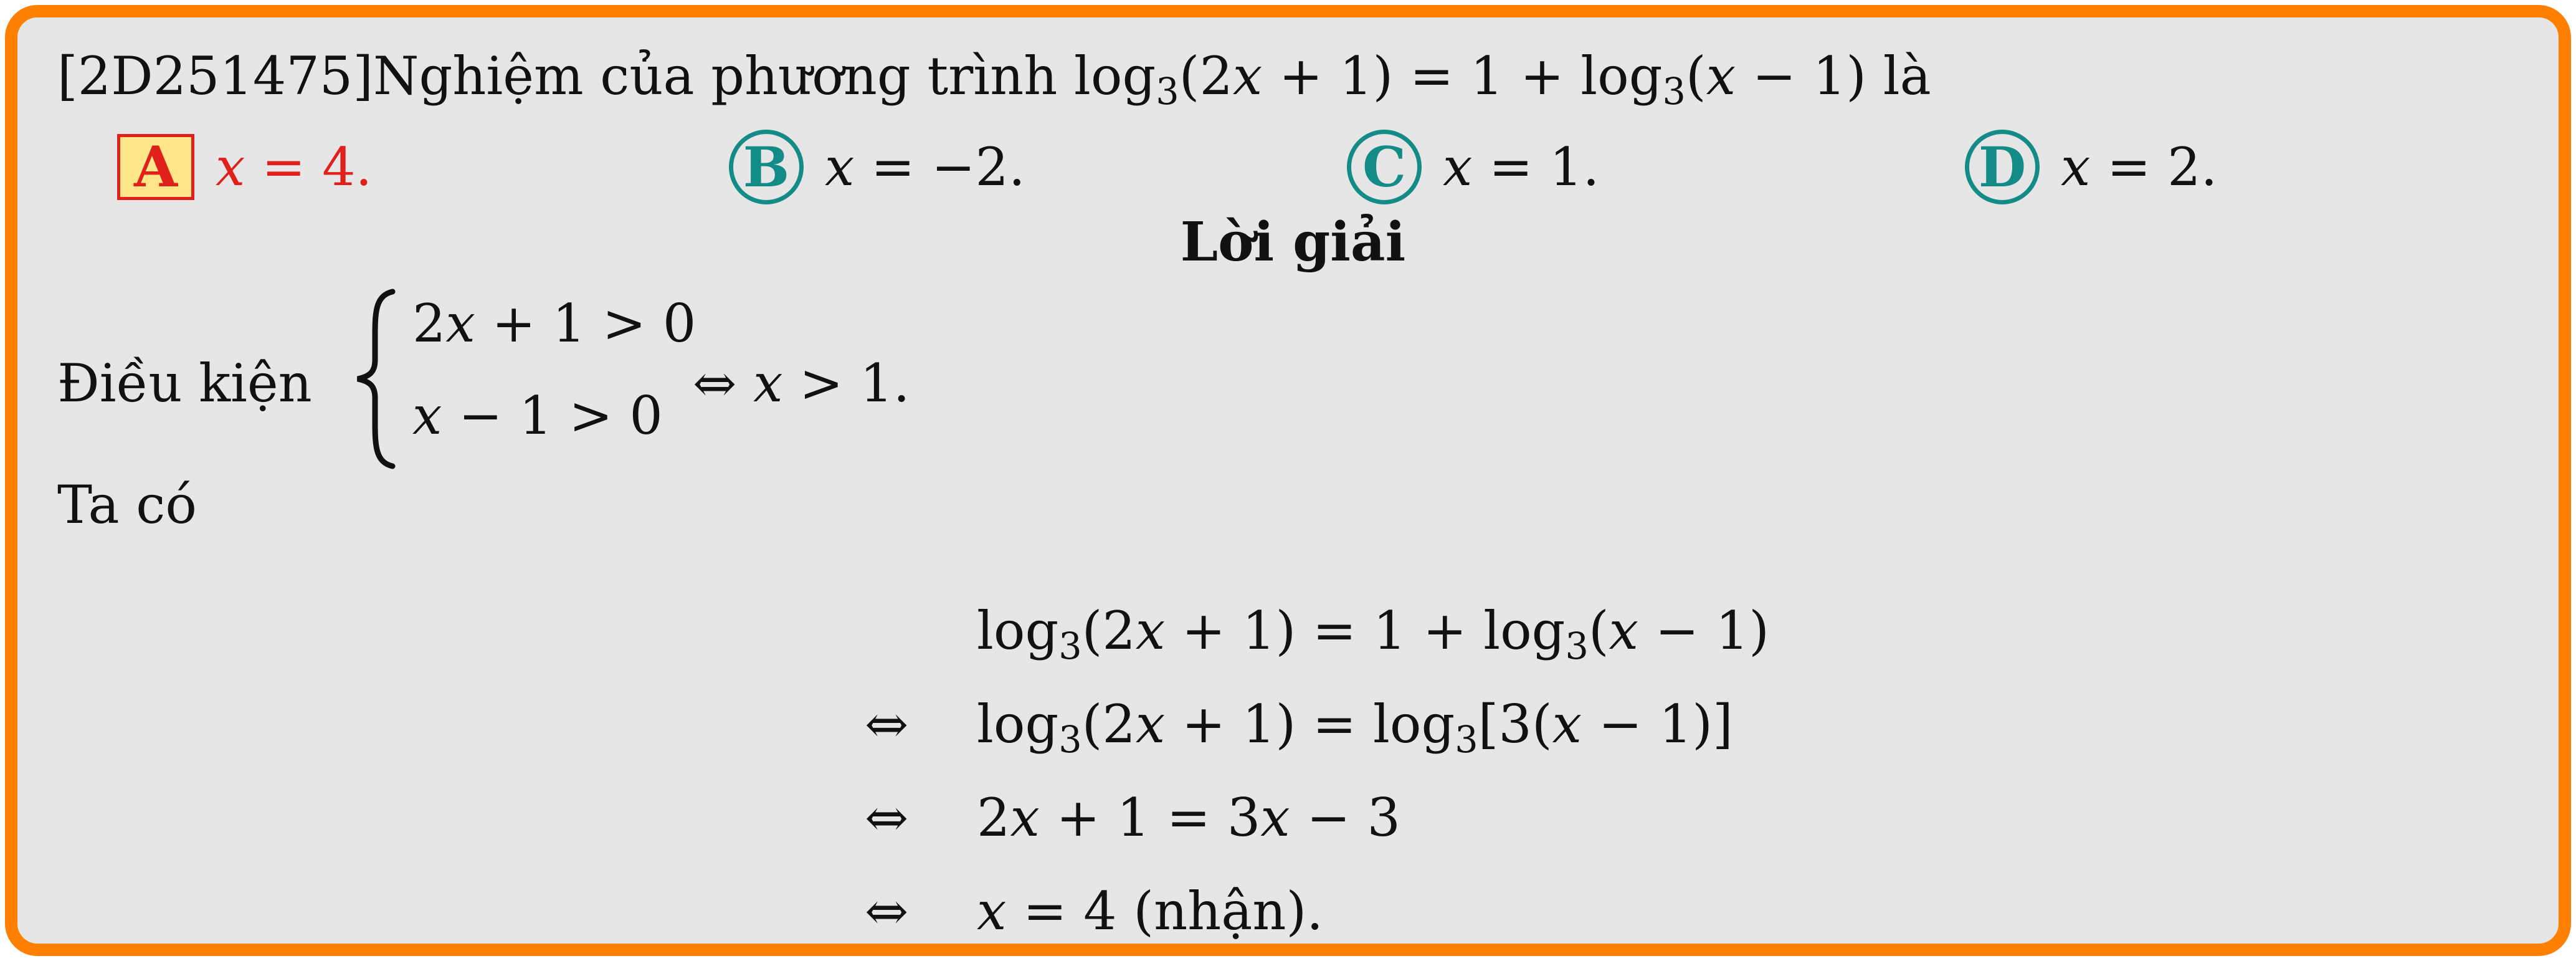  What do you see at coordinates (1470, 79) in the screenshot?
I see `question-equation: log3(2x + 1) = 1 + log3(x − 1)` at bounding box center [1470, 79].